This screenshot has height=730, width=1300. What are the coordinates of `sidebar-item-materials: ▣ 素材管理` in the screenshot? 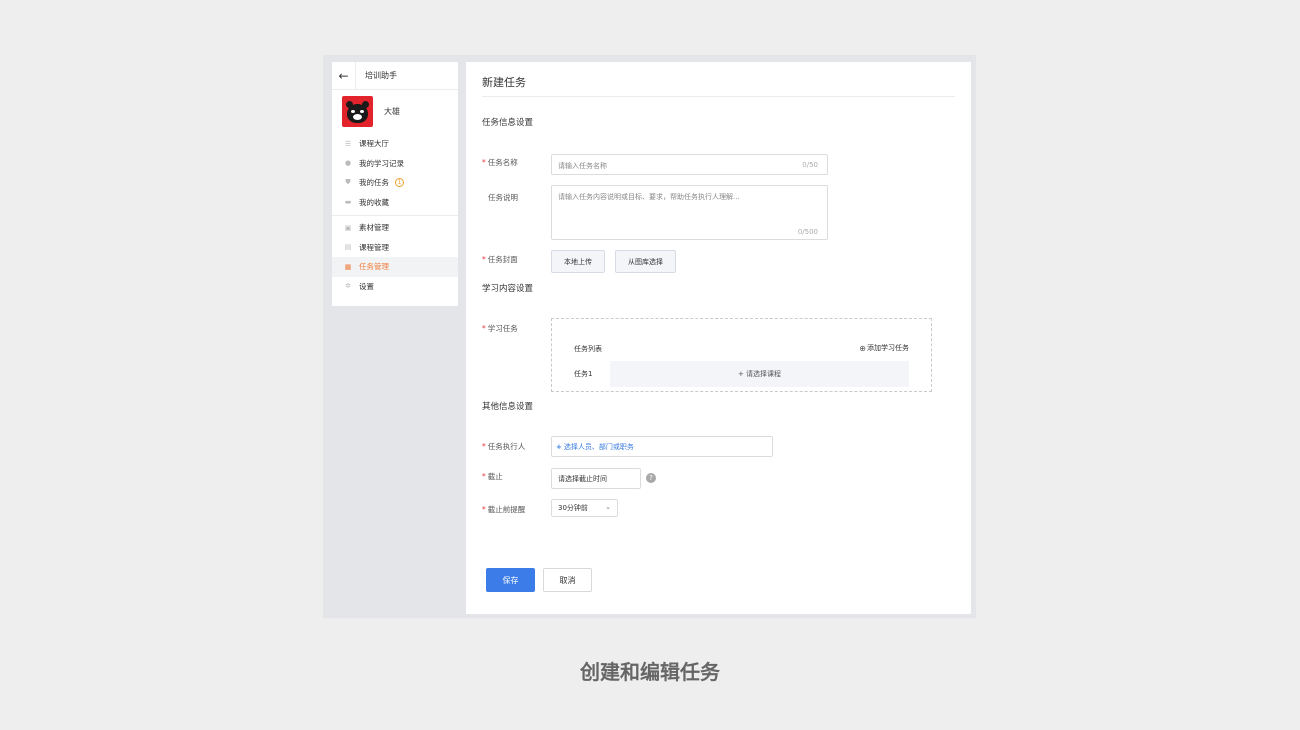 It's located at (395, 228).